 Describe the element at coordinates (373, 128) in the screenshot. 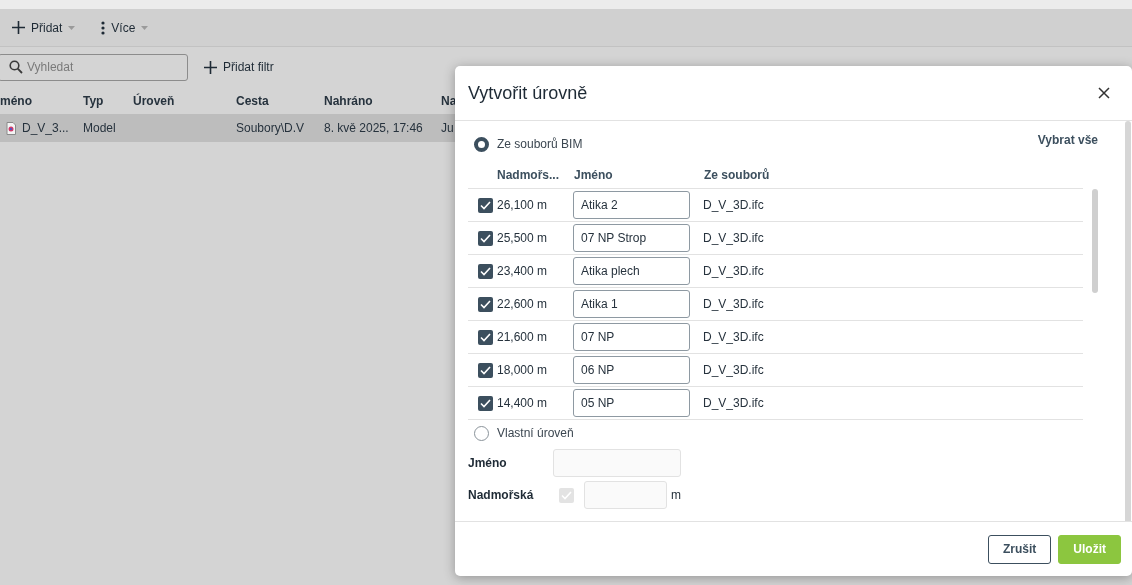

I see `table-cell: 8. kvě 2025, 17:46` at that location.